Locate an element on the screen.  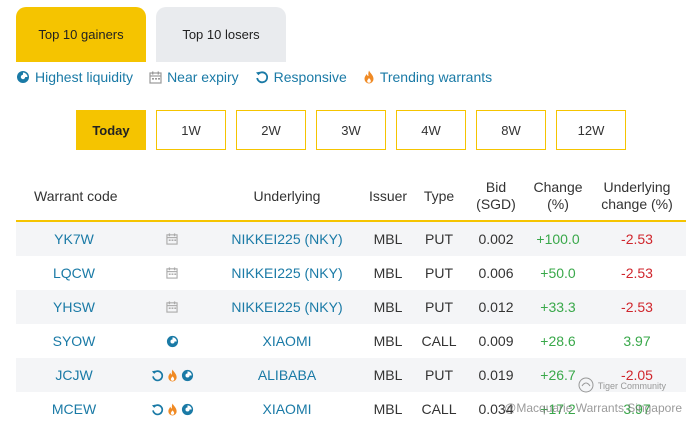
period-selector: Today 1W 2W 3W 4W 8W 12W is located at coordinates (351, 130).